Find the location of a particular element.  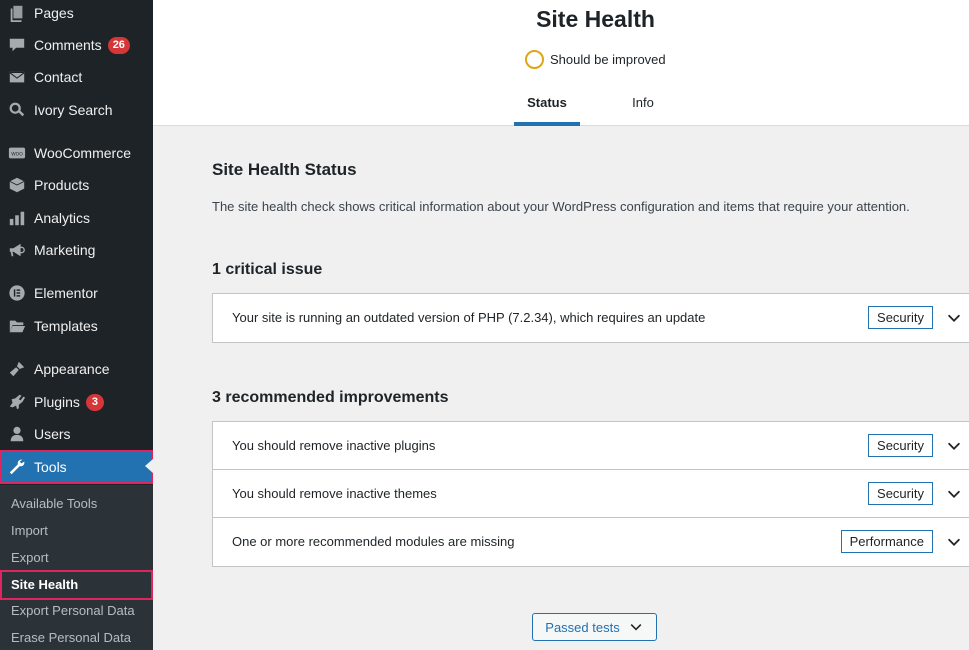

sidebar-item-label: Comments is located at coordinates (68, 45).